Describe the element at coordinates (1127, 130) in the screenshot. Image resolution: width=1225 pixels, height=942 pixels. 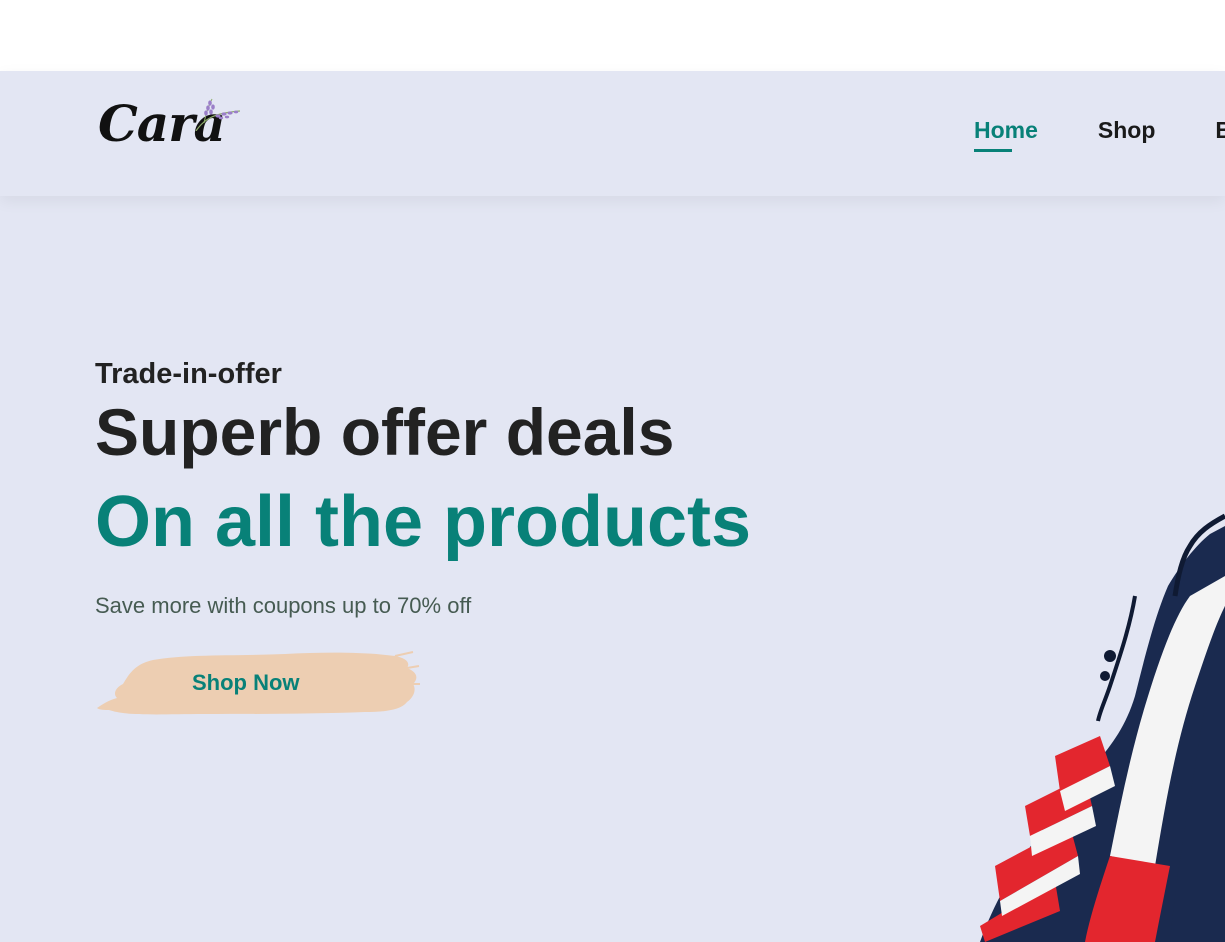
I see `nav-item-shop: Shop` at that location.